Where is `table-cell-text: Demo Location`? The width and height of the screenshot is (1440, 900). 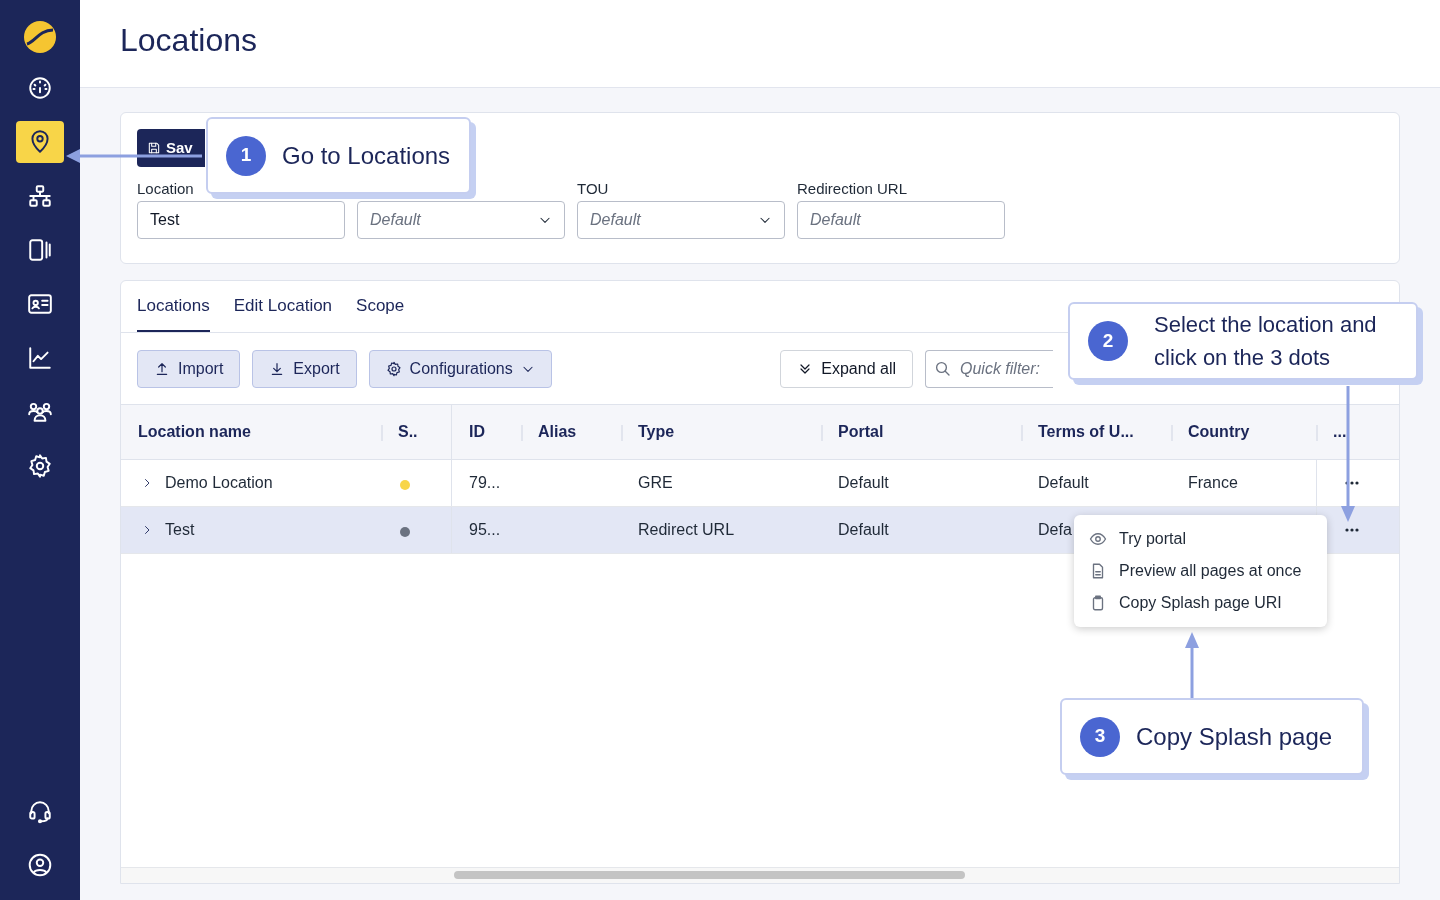
table-cell-text: Demo Location is located at coordinates (219, 483).